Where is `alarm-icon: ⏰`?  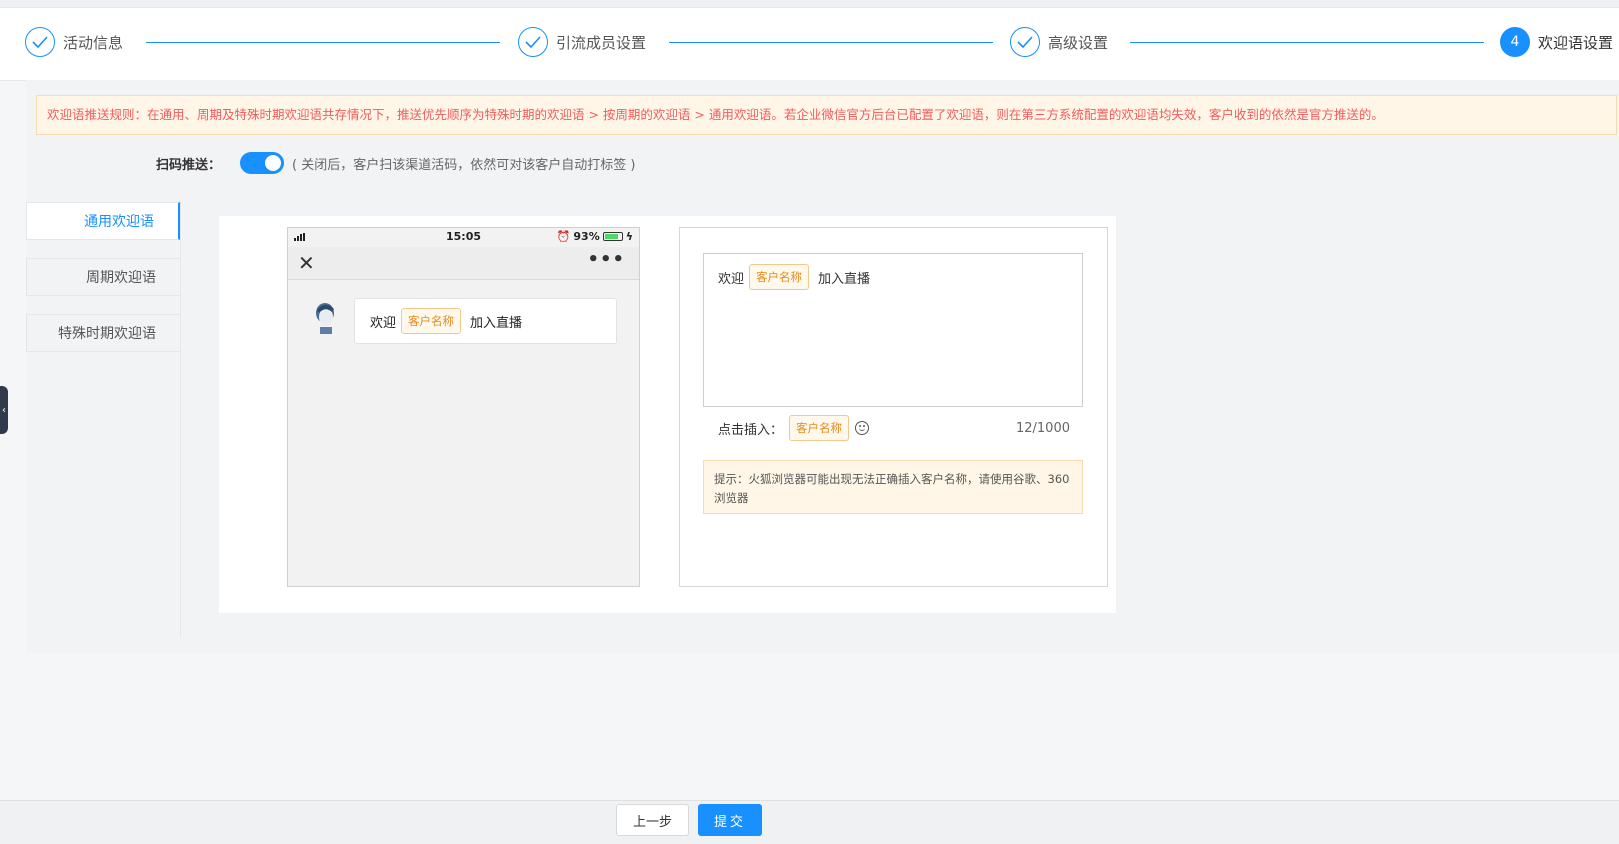 alarm-icon: ⏰ is located at coordinates (563, 236).